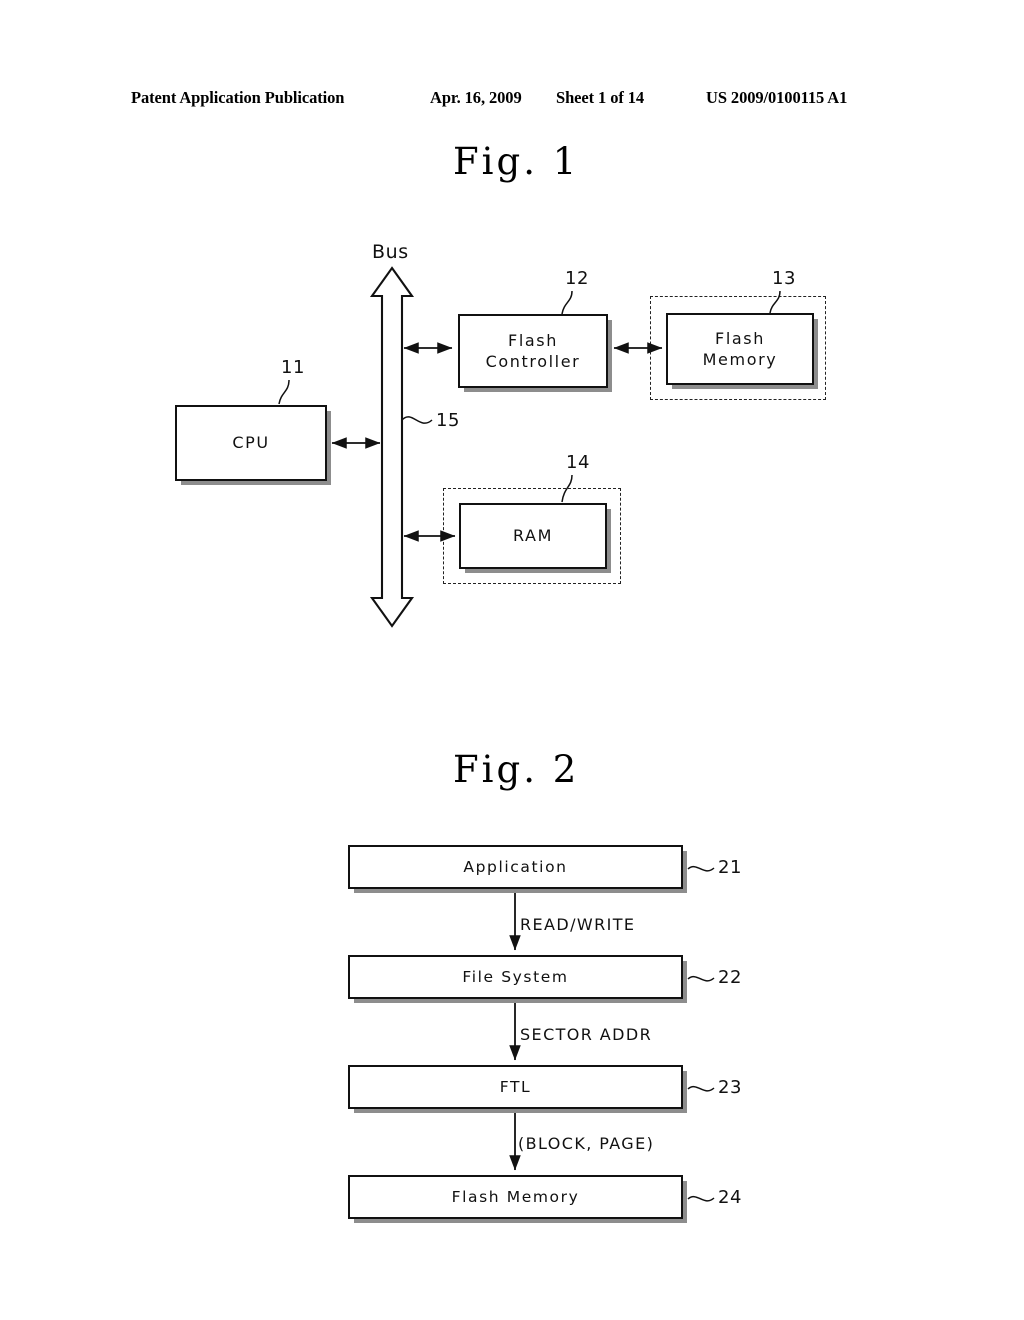  What do you see at coordinates (448, 420) in the screenshot?
I see `ref-15: 15` at bounding box center [448, 420].